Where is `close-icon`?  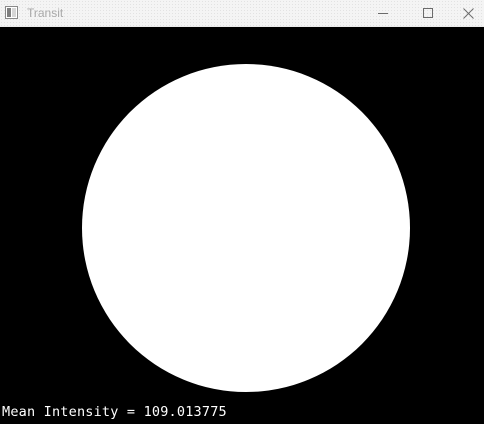
close-icon is located at coordinates (468, 13).